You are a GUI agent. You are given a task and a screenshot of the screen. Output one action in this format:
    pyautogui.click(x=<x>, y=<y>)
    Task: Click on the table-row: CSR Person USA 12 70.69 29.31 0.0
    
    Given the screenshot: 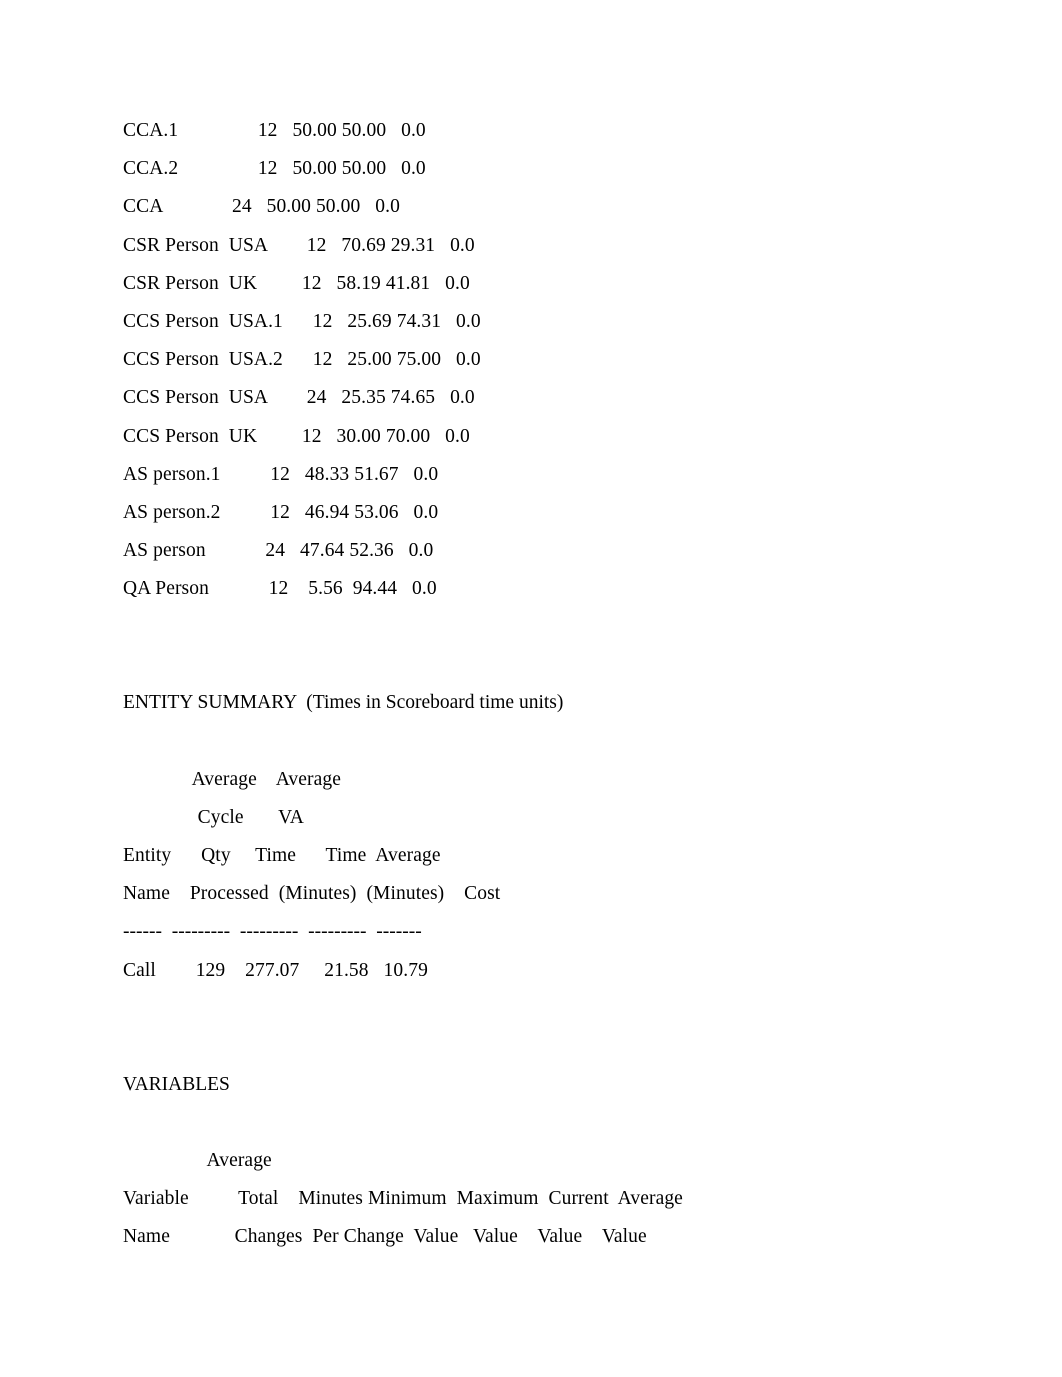 What is the action you would take?
    pyautogui.click(x=299, y=245)
    